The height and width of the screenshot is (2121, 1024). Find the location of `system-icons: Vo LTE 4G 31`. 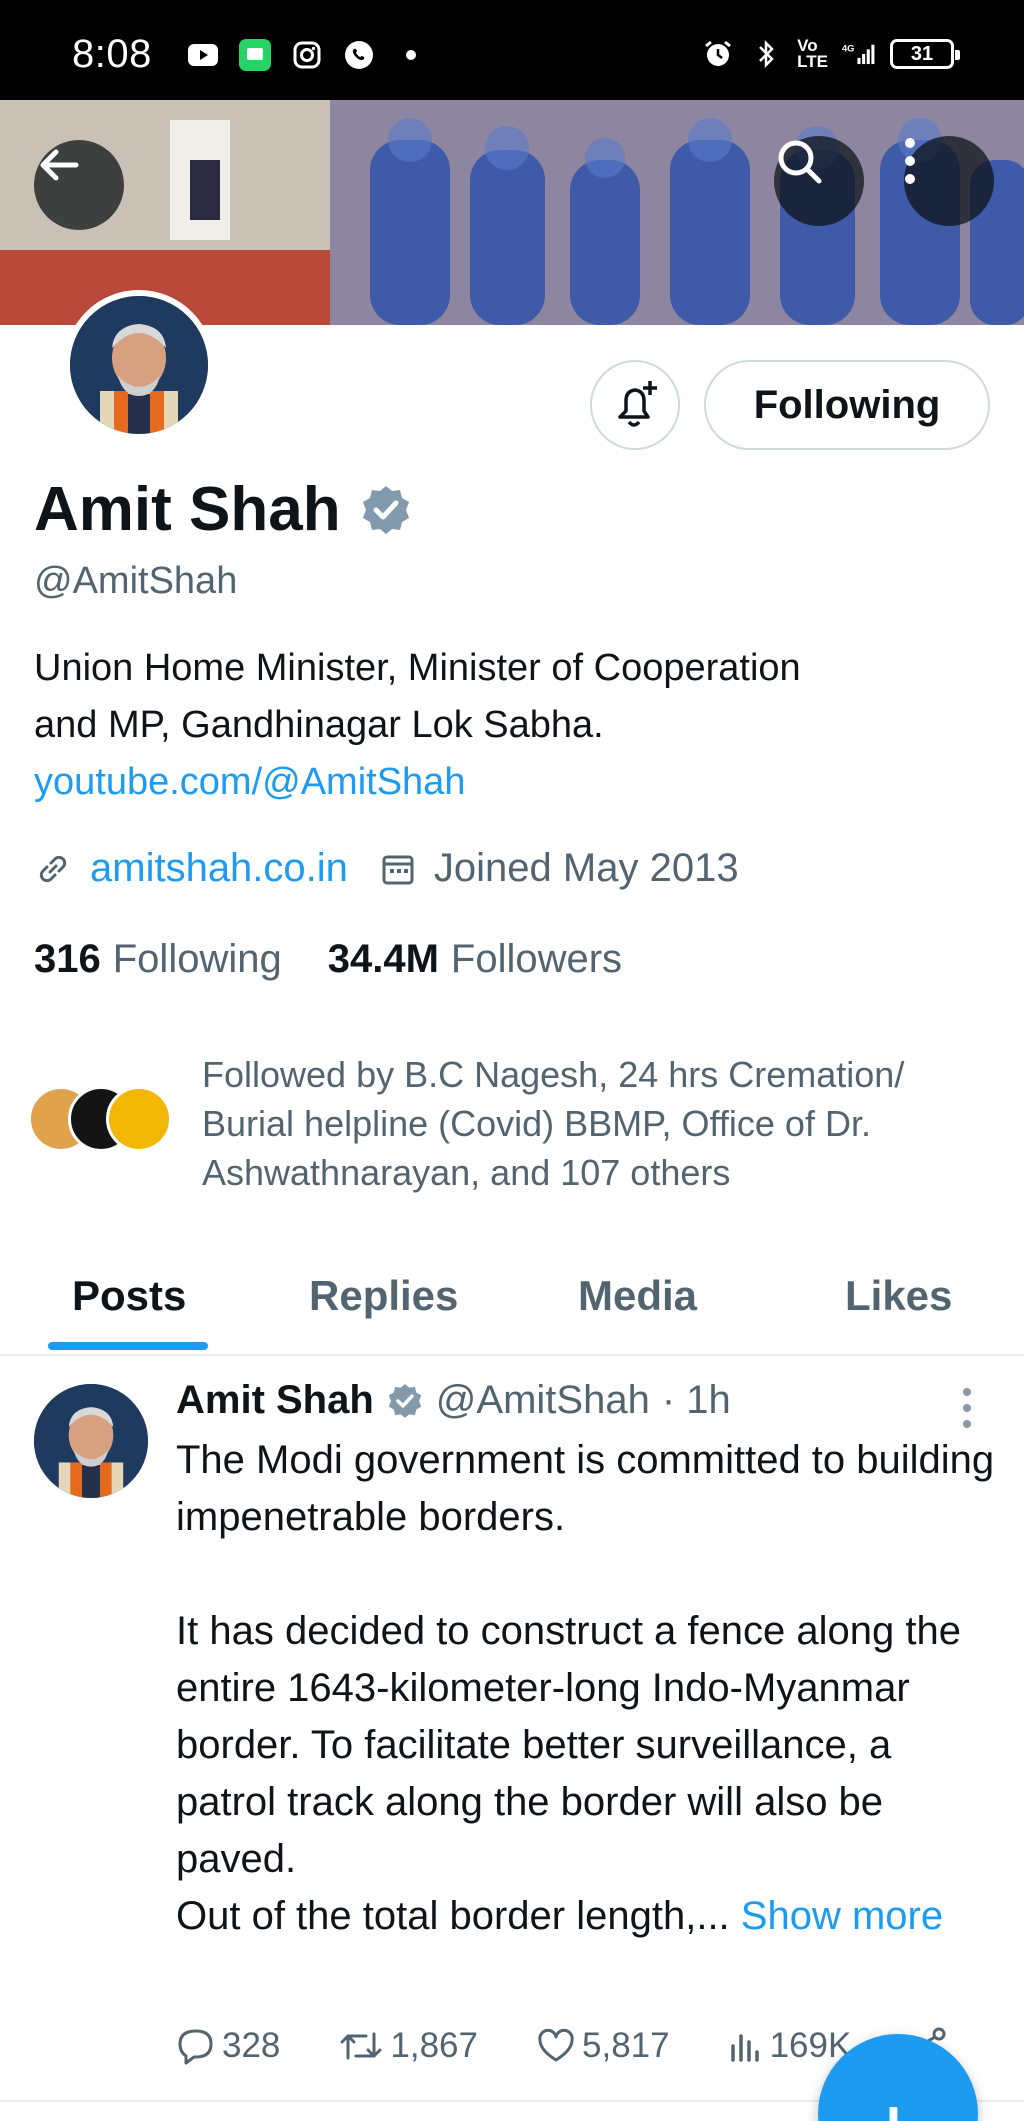

system-icons: Vo LTE 4G 31 is located at coordinates (830, 53).